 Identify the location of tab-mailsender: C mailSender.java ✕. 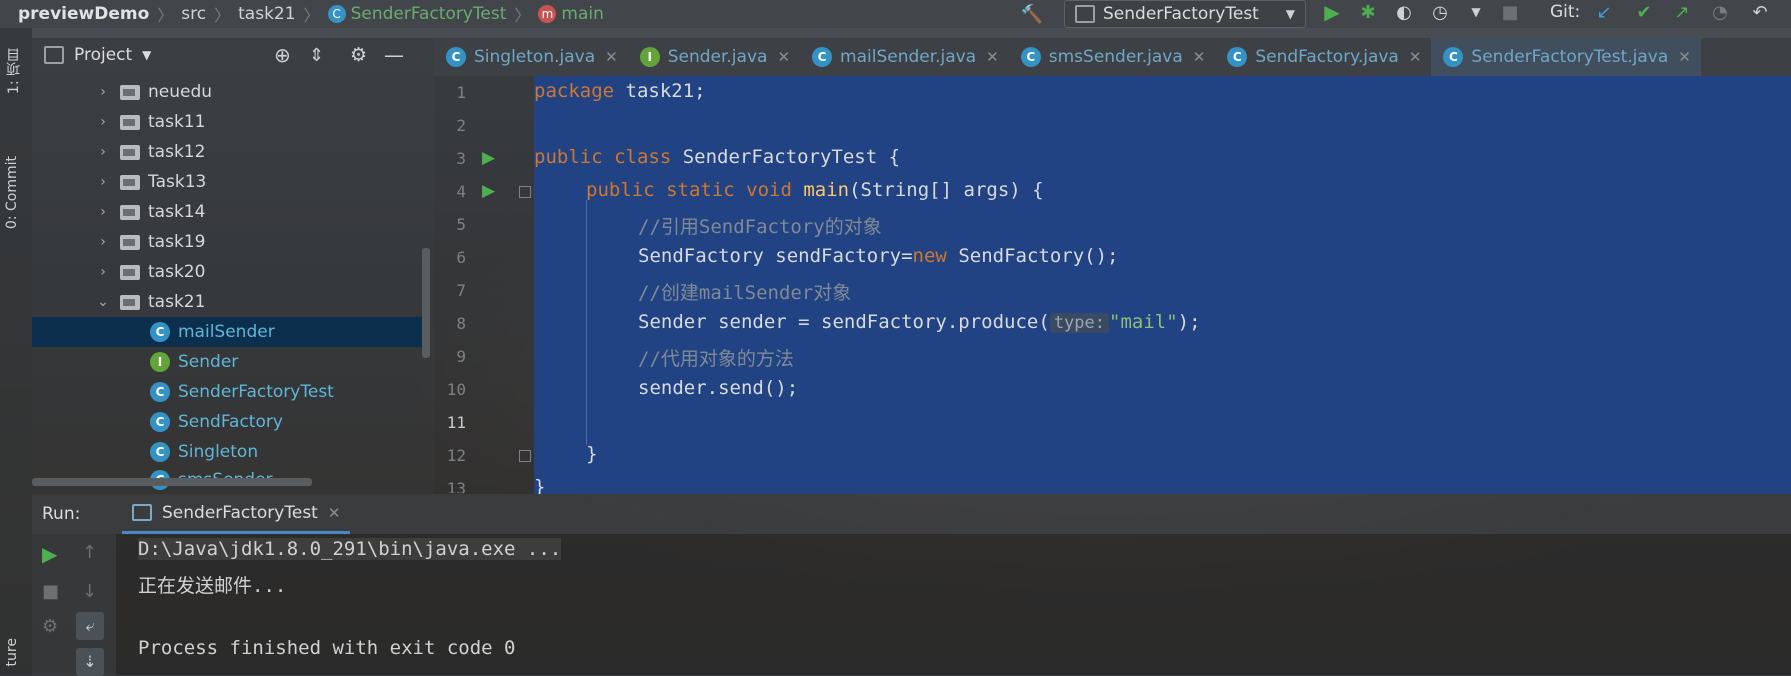
(904, 57).